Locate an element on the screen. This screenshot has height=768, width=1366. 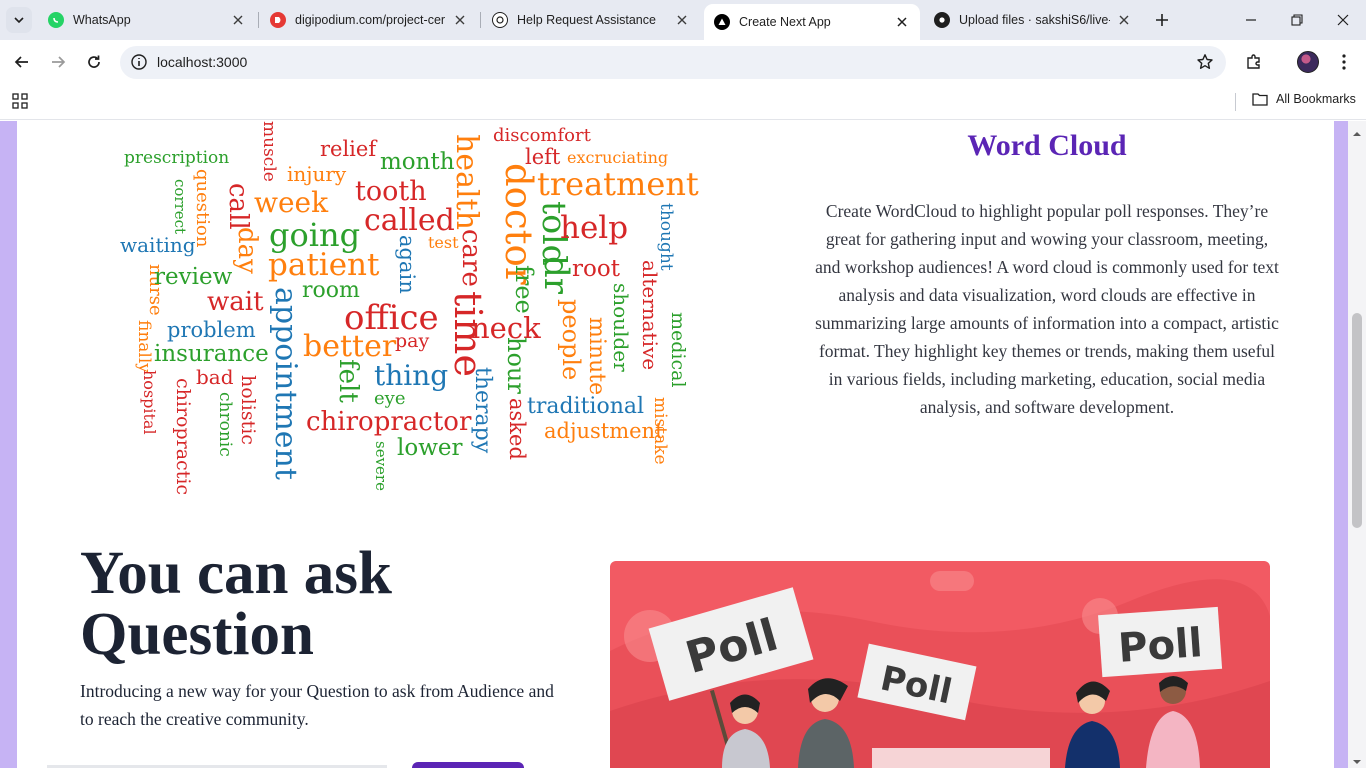
browser-toolbar: localhost:3000 is located at coordinates (683, 62).